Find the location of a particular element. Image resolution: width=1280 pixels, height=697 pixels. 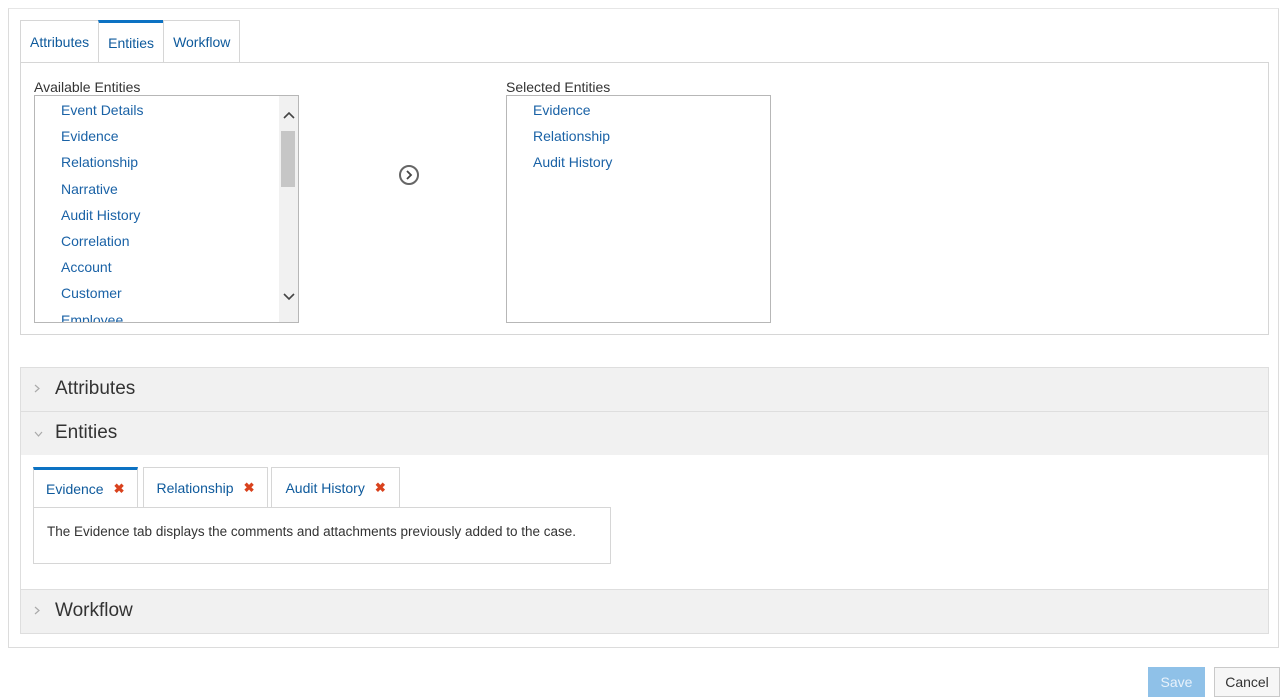

selected-entities-list: Evidence Relationship Audit History is located at coordinates (638, 209).